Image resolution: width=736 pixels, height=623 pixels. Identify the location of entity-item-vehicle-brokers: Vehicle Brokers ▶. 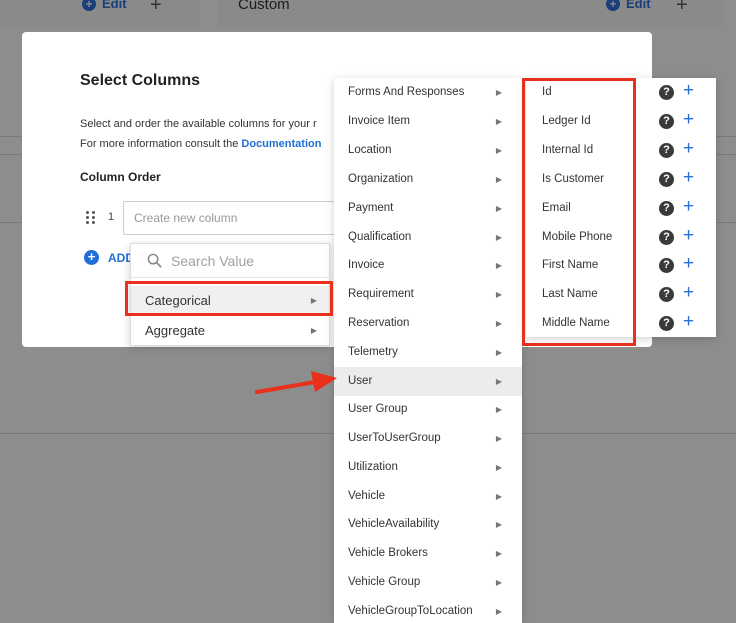
(428, 553).